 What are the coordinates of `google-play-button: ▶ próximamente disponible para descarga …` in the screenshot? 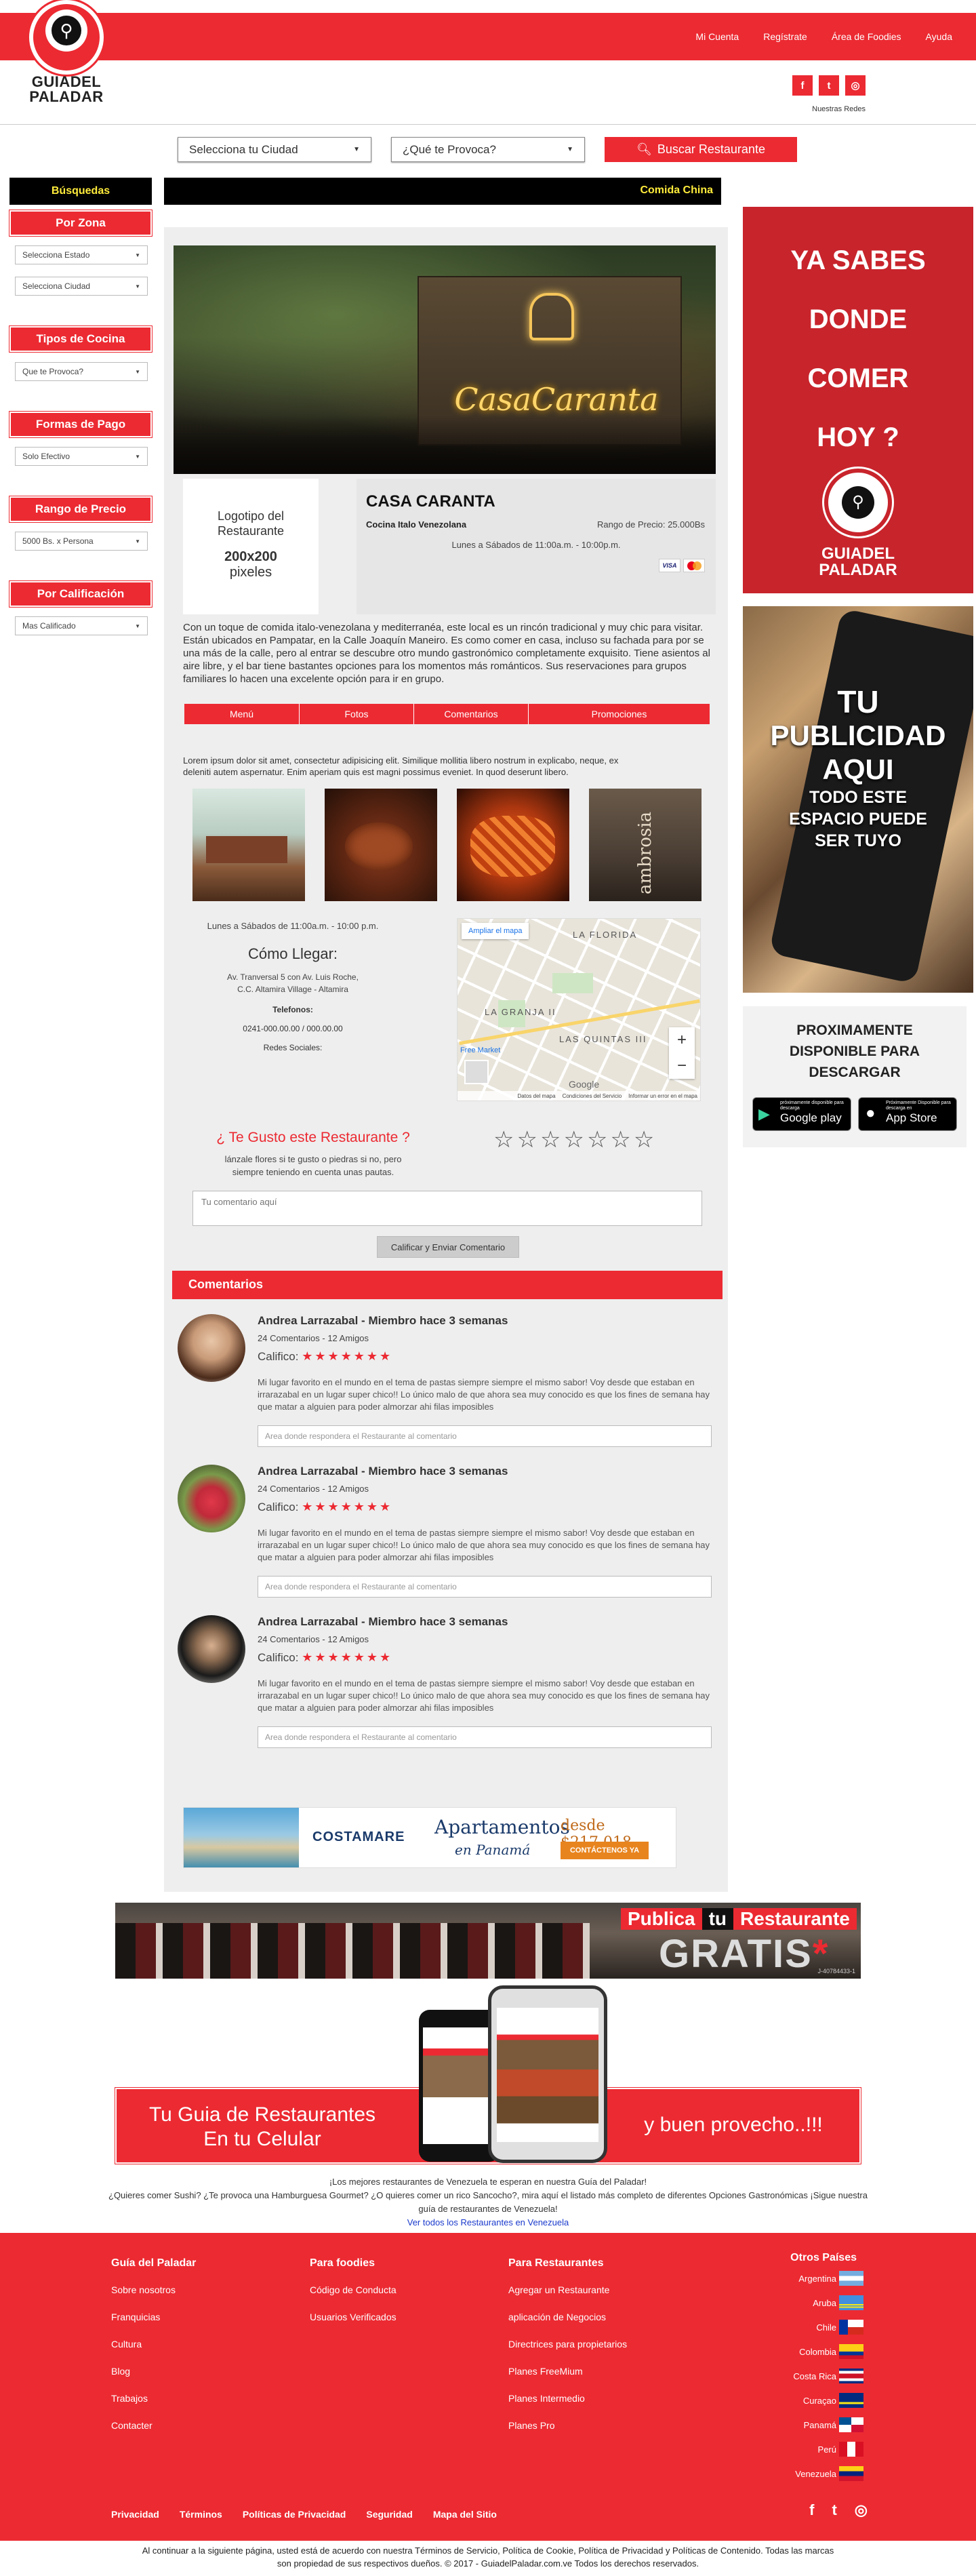 It's located at (801, 1114).